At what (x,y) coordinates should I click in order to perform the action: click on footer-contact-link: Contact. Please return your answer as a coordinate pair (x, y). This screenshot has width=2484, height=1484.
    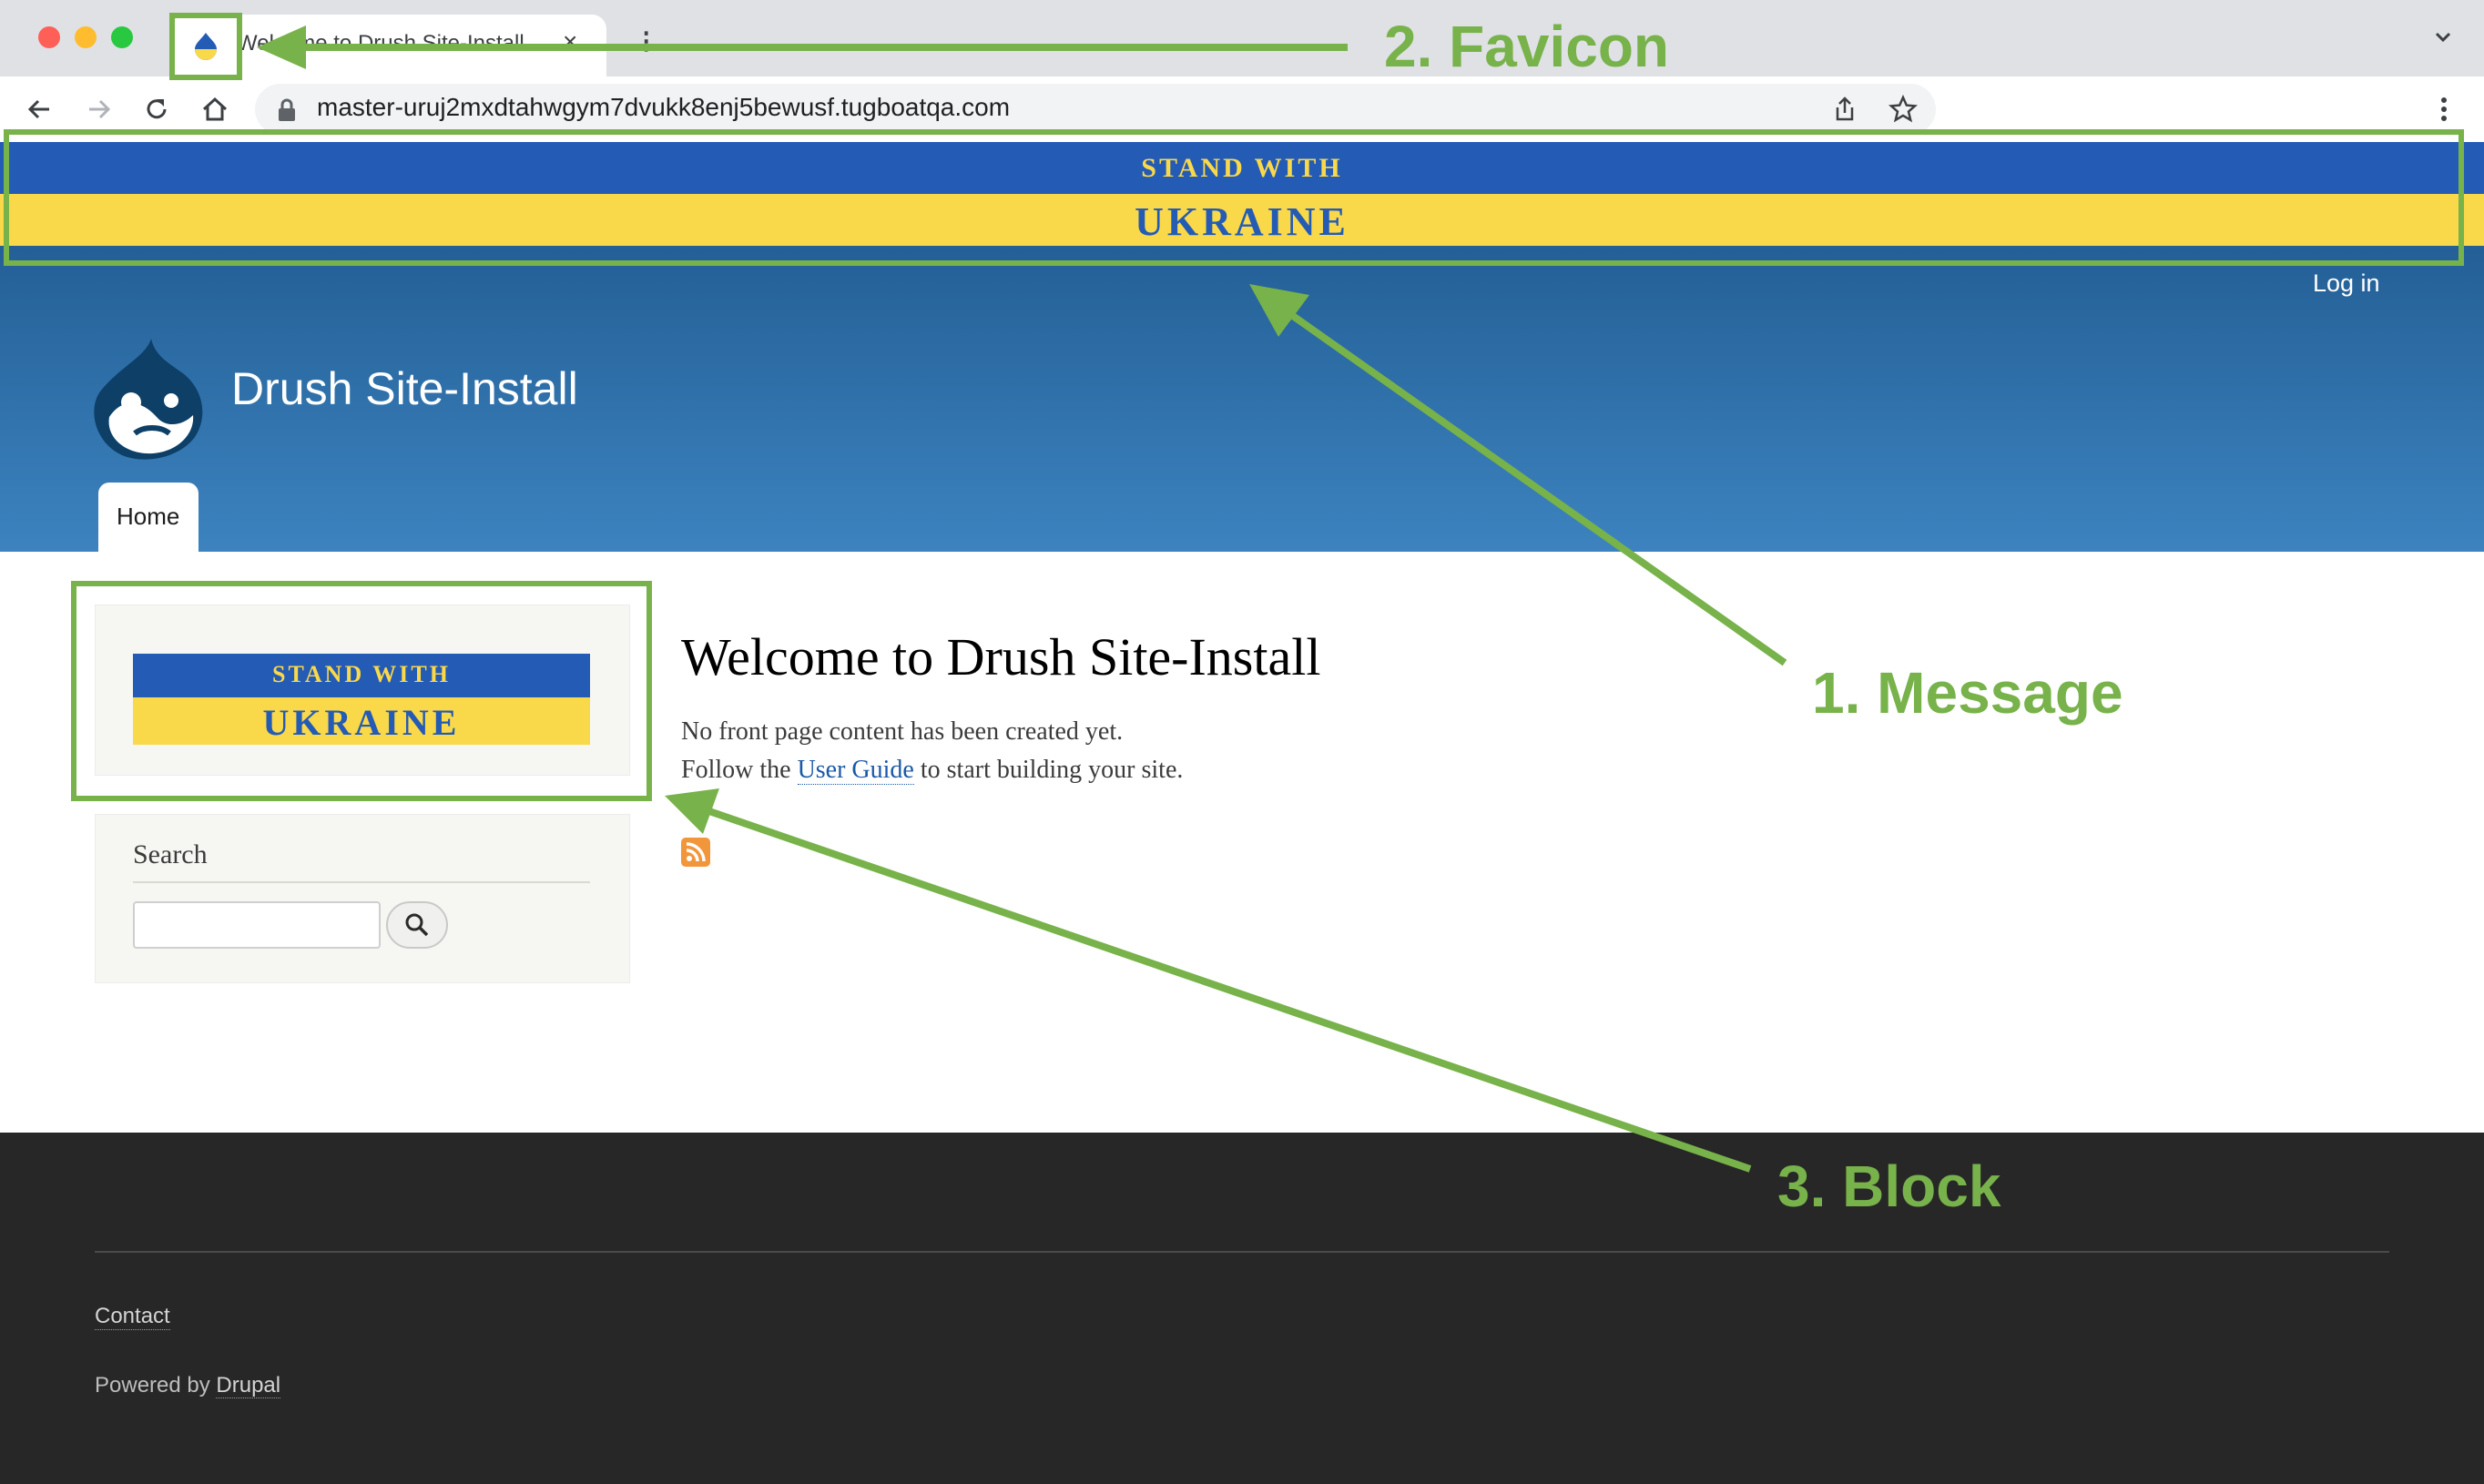
    Looking at the image, I should click on (132, 1317).